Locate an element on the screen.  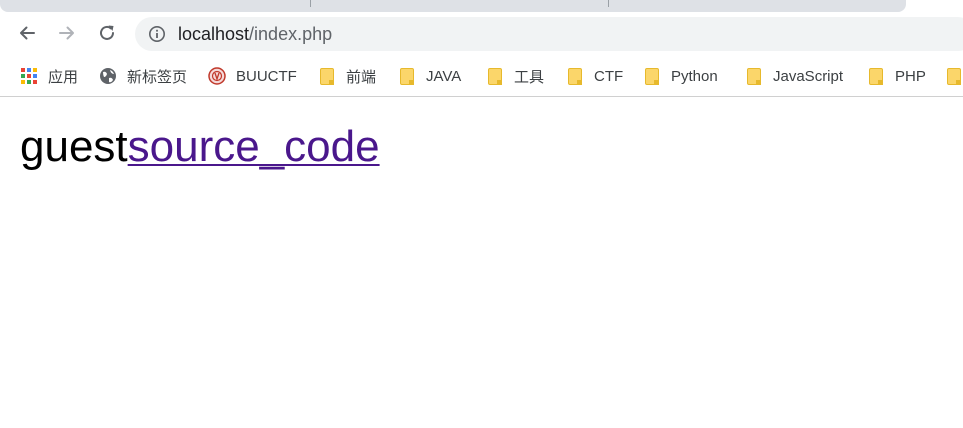
bookmark-folder-java: JAVA is located at coordinates (429, 76).